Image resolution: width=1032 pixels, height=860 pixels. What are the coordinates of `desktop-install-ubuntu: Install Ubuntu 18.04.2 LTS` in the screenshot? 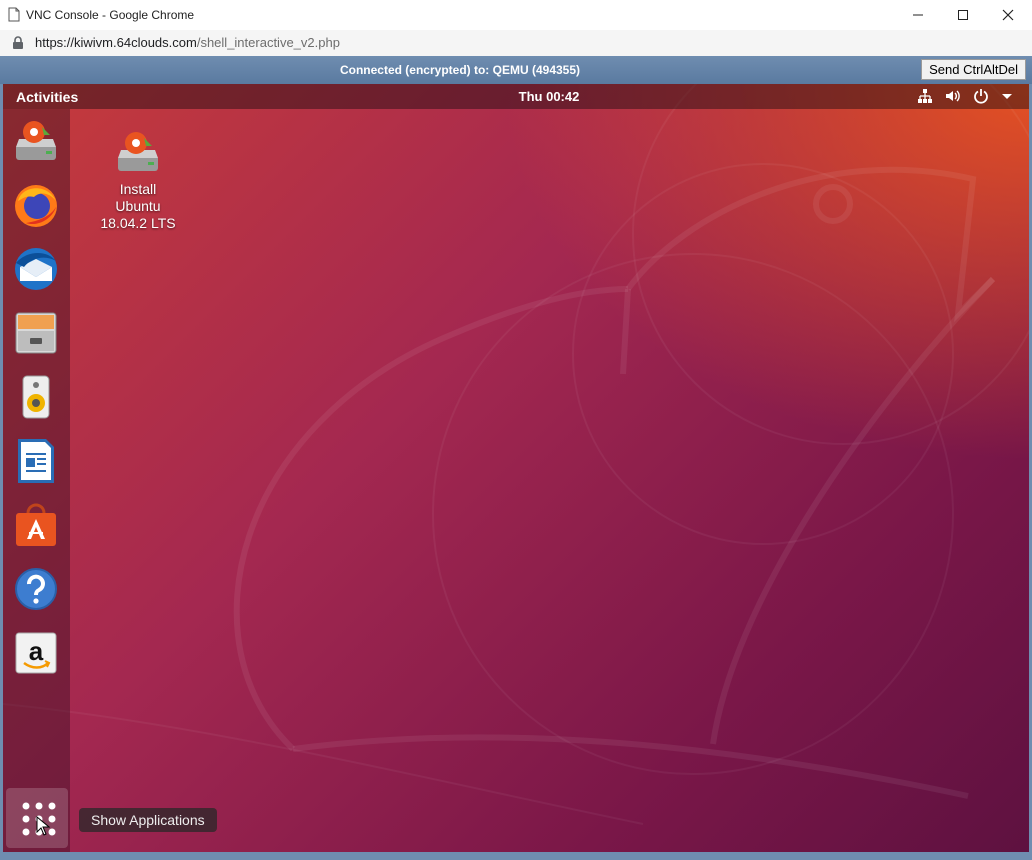 It's located at (138, 180).